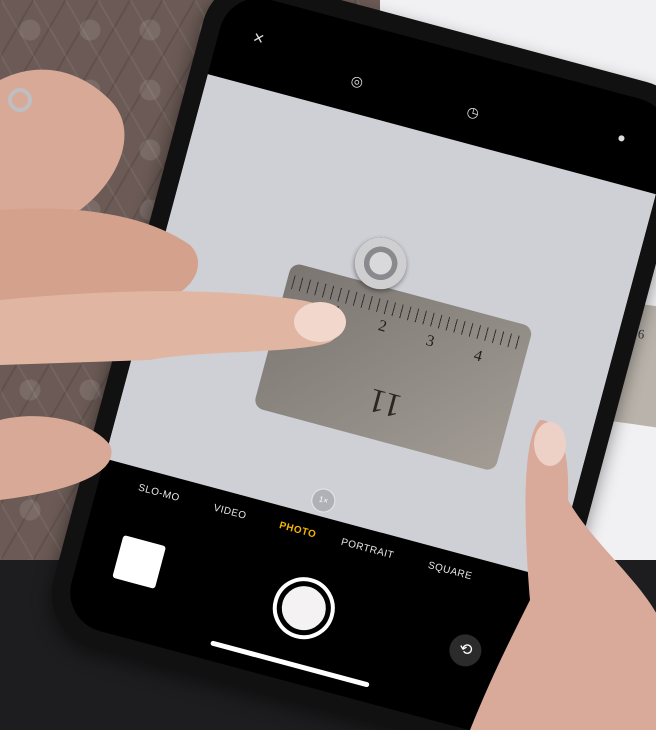  I want to click on mode-square: SQUARE, so click(450, 571).